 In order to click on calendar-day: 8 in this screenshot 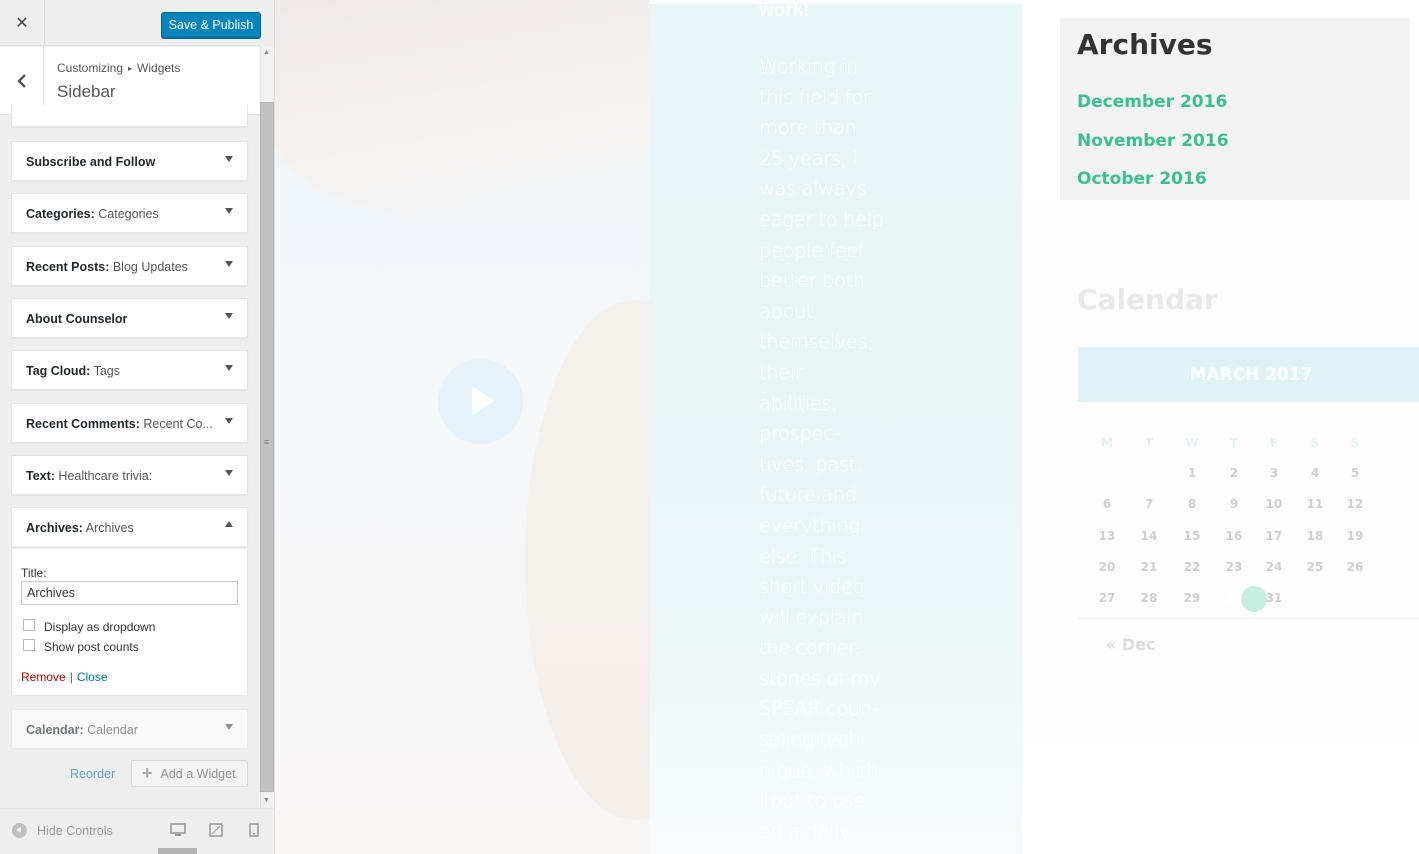, I will do `click(1192, 504)`.